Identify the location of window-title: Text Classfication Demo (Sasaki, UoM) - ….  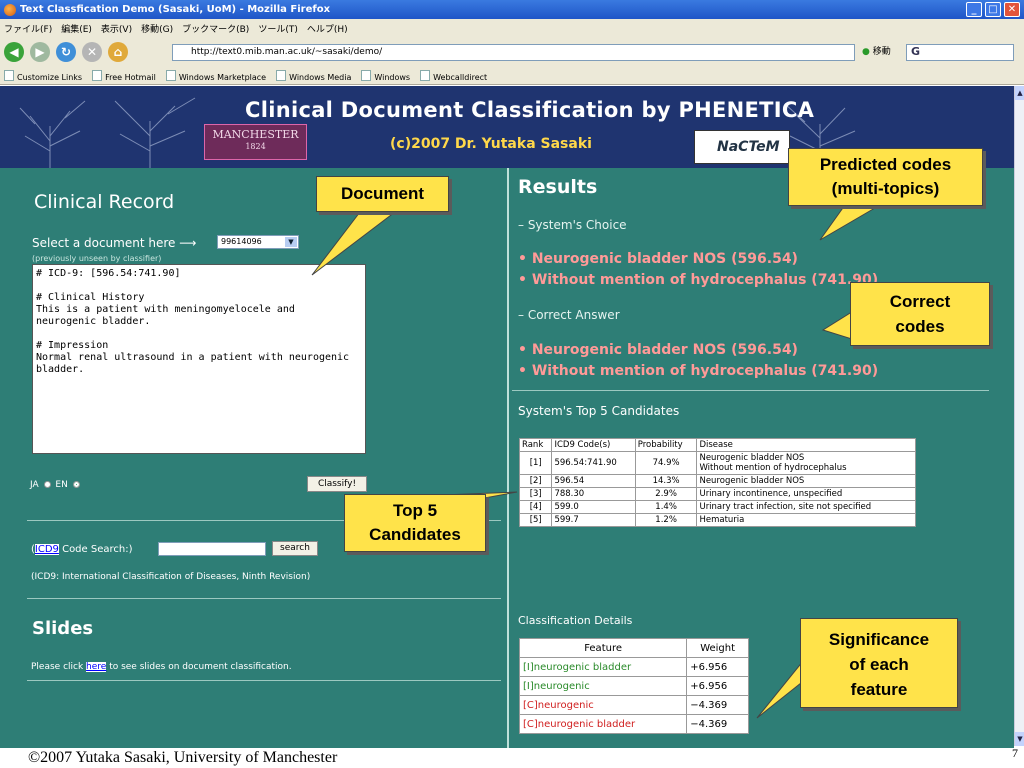
(175, 9).